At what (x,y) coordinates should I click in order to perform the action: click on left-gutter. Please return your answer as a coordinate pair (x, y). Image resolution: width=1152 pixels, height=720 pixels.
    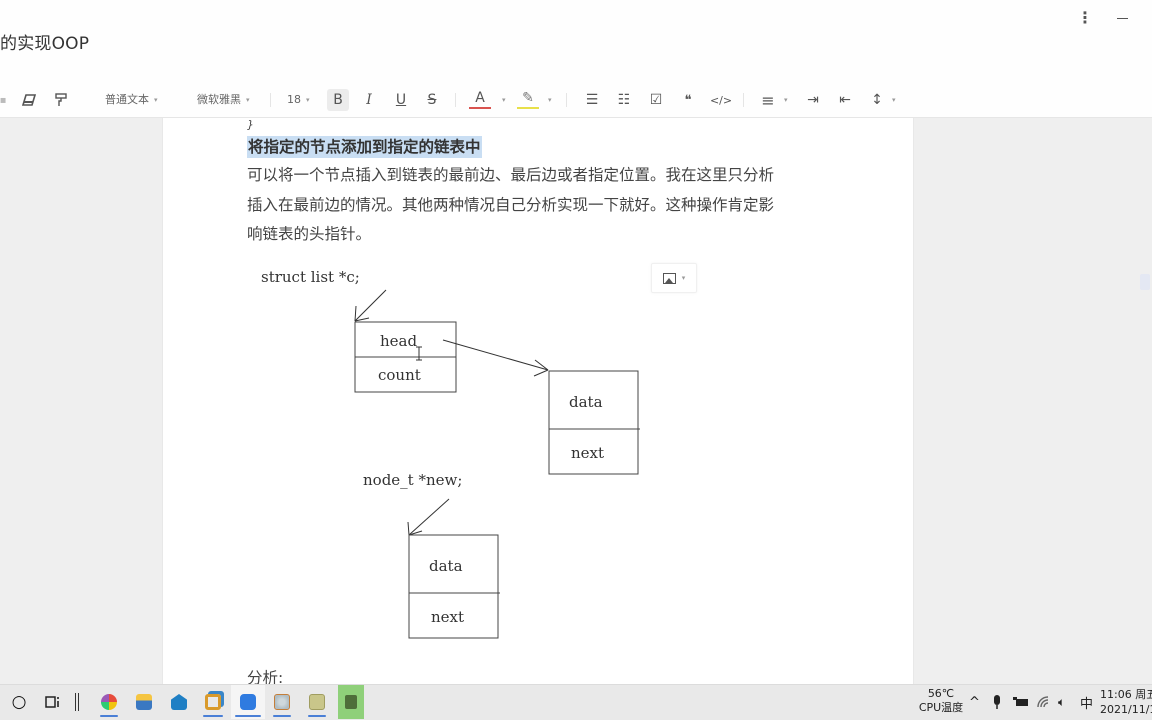
    Looking at the image, I should click on (81, 401).